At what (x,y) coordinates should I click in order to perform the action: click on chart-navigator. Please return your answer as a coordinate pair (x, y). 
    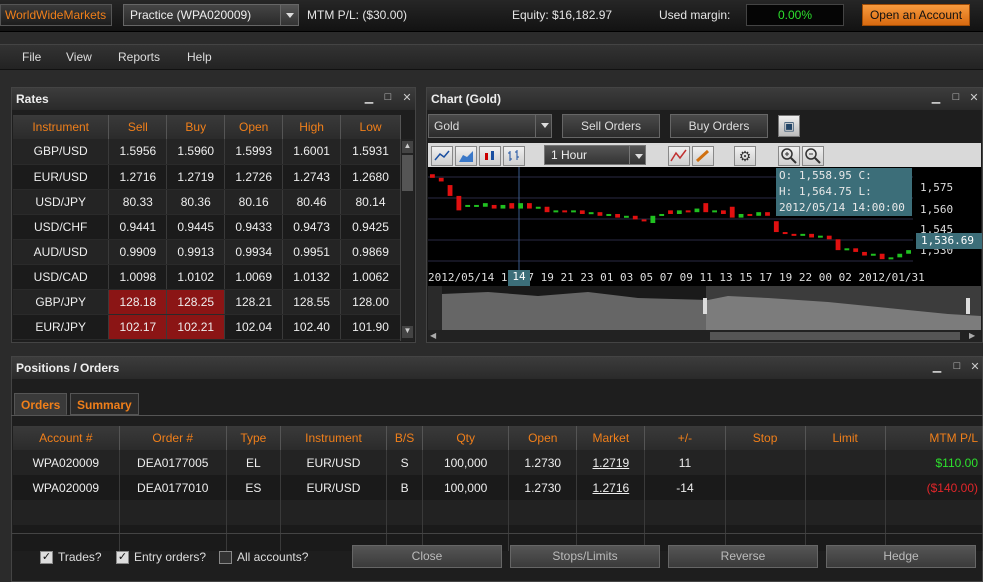
    Looking at the image, I should click on (704, 308).